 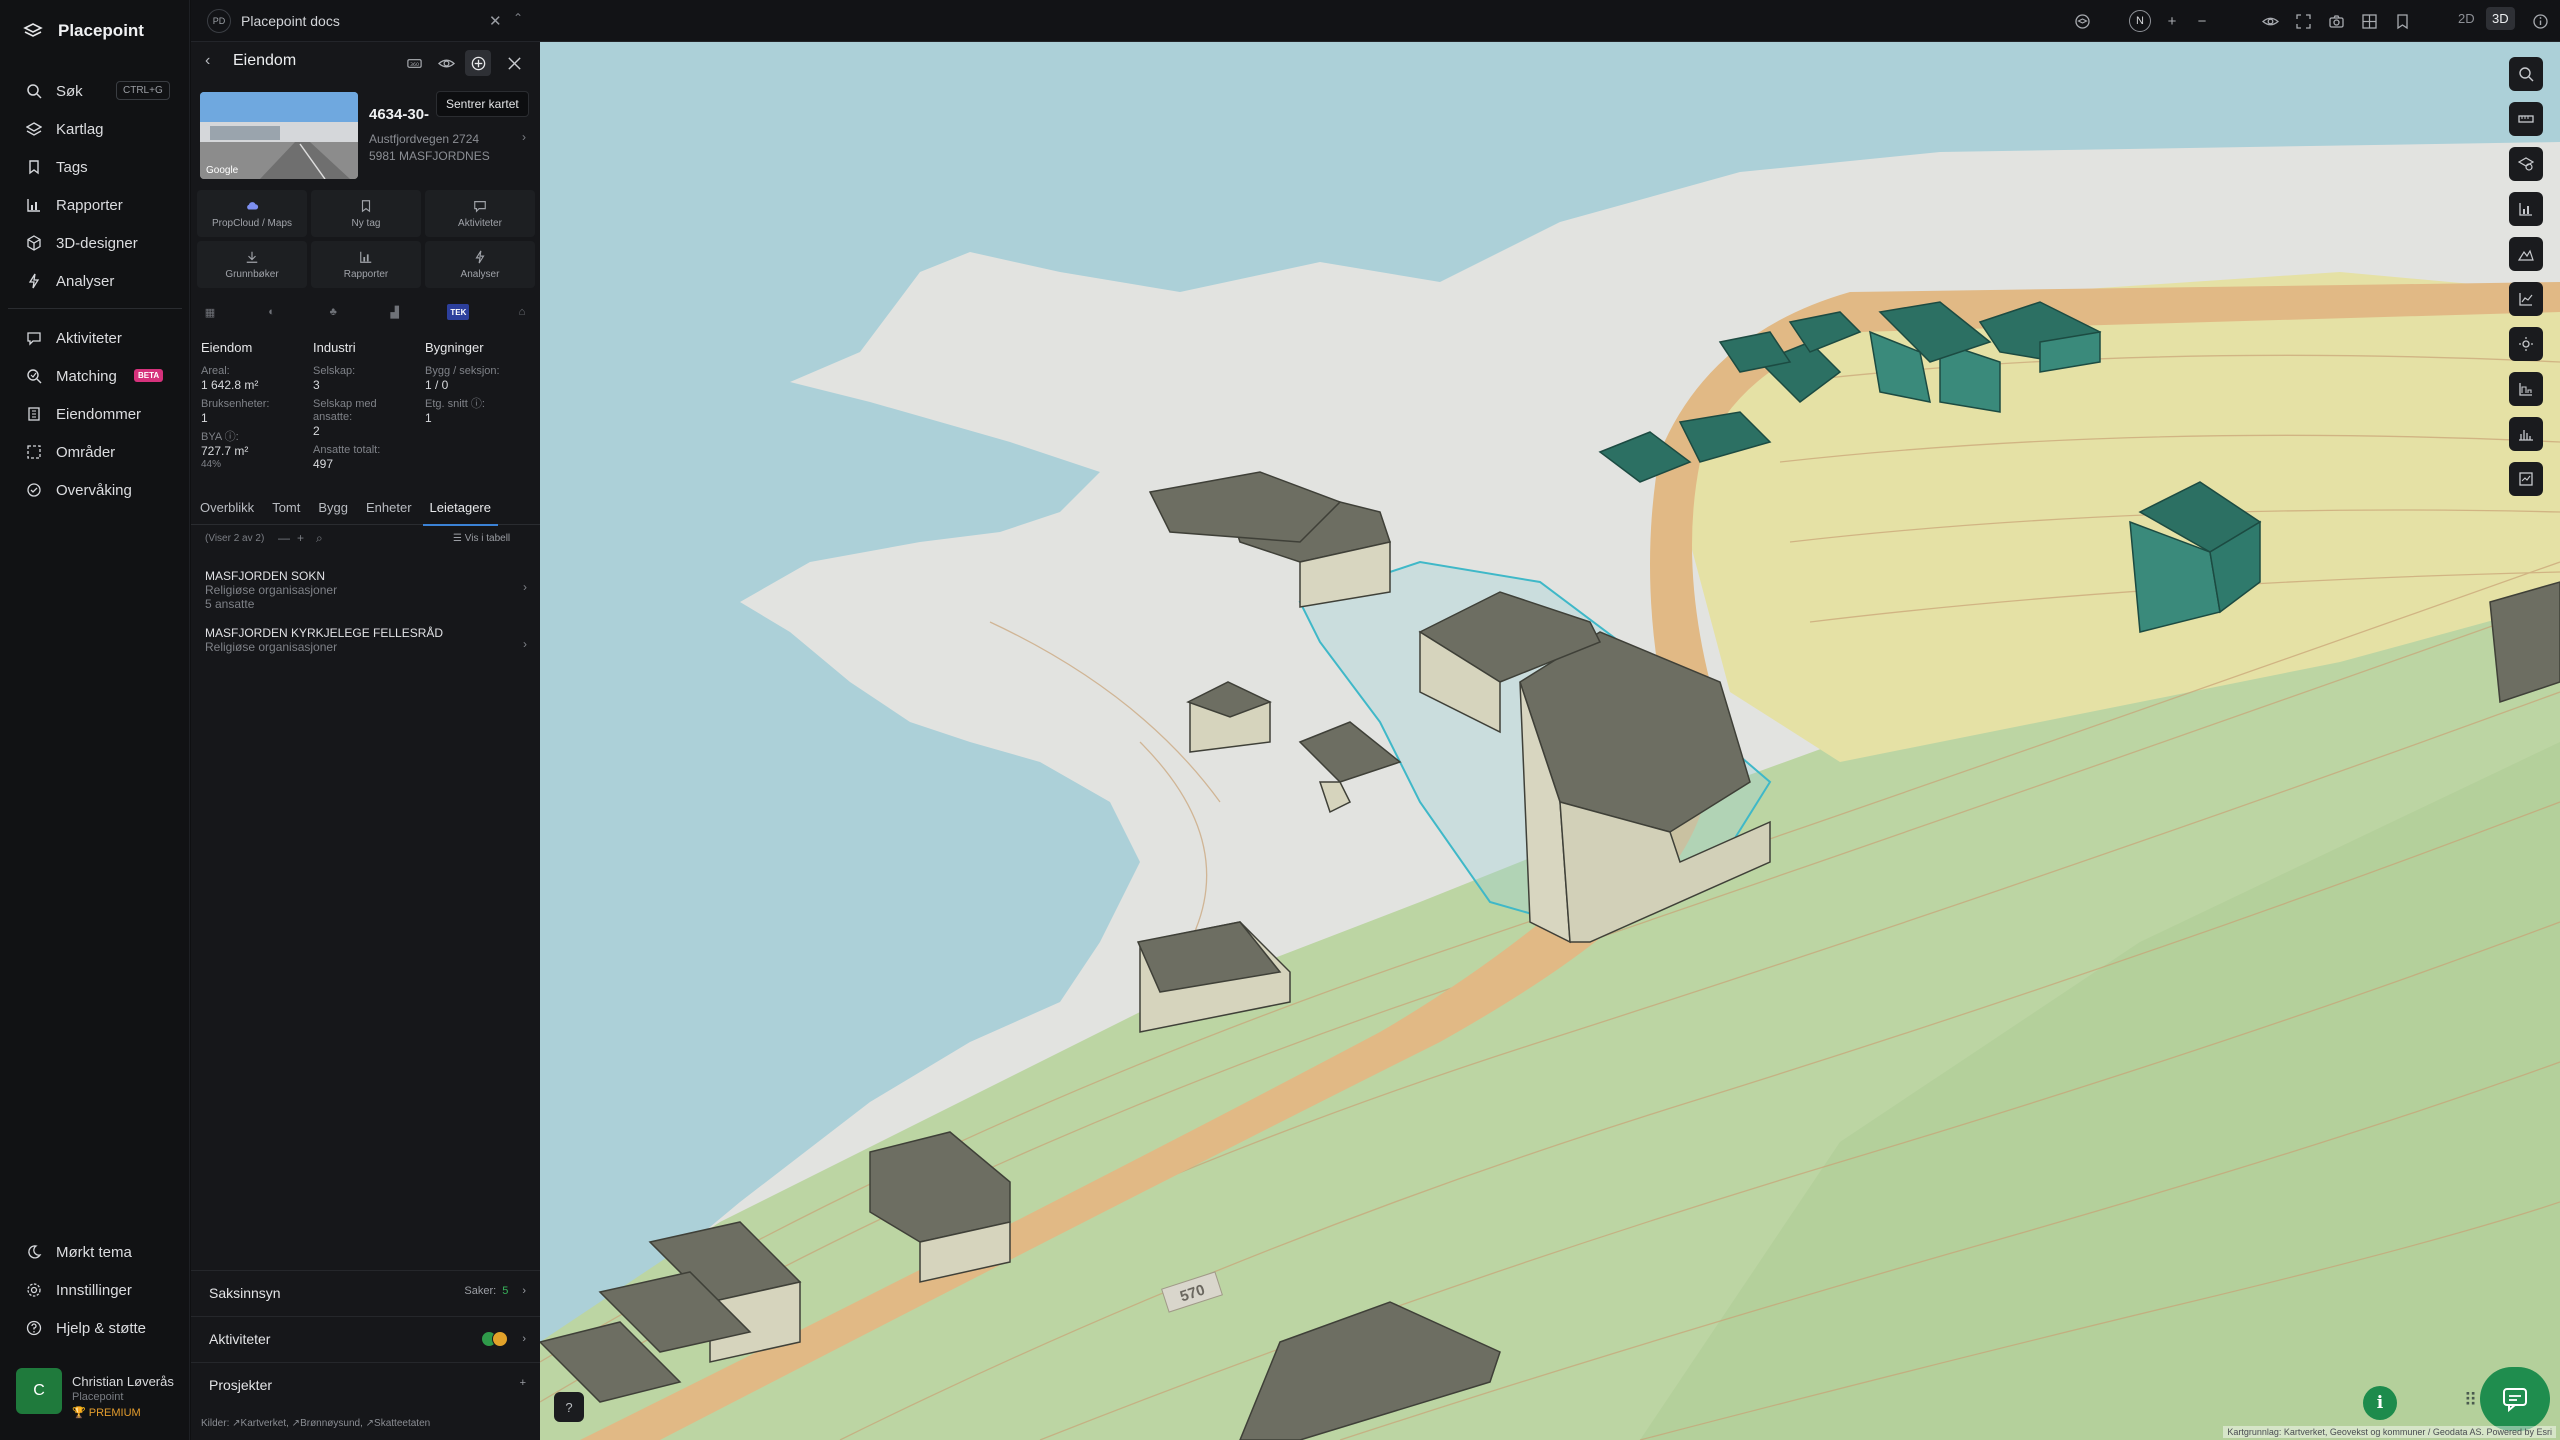 What do you see at coordinates (34, 339) in the screenshot?
I see `activity-icon` at bounding box center [34, 339].